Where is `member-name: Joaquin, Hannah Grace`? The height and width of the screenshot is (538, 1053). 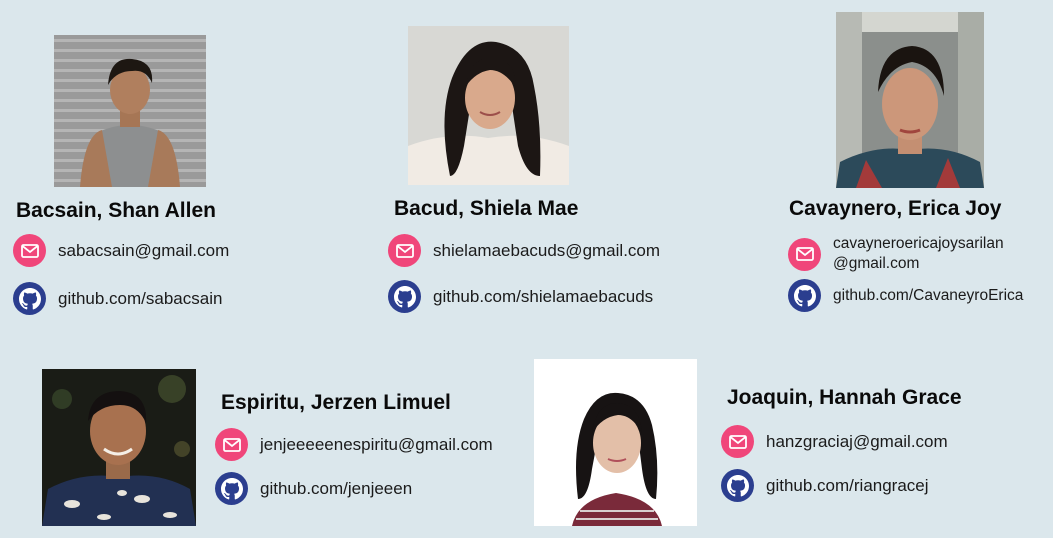 member-name: Joaquin, Hannah Grace is located at coordinates (844, 397).